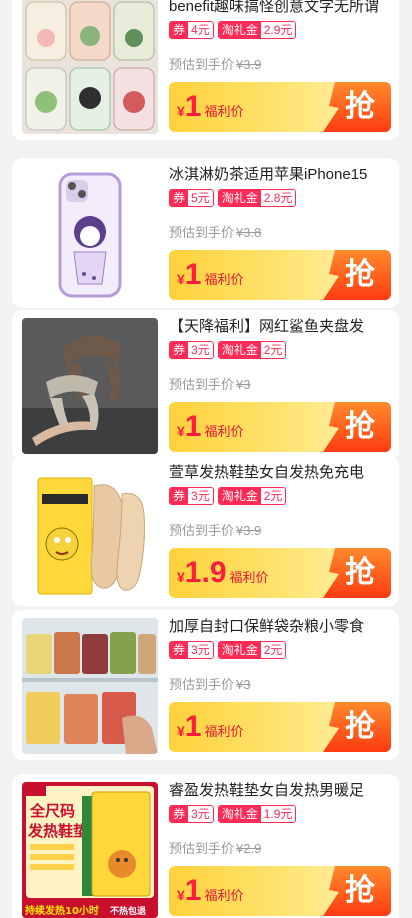 The image size is (412, 918). Describe the element at coordinates (280, 175) in the screenshot. I see `product-title: 冰淇淋奶茶适用苹果iPhone15` at that location.